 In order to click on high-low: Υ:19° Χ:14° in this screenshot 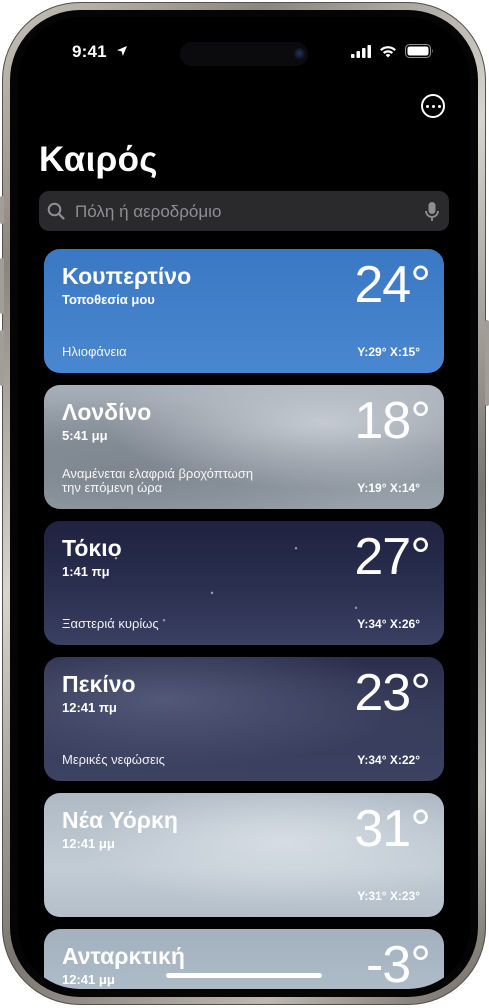, I will do `click(388, 488)`.